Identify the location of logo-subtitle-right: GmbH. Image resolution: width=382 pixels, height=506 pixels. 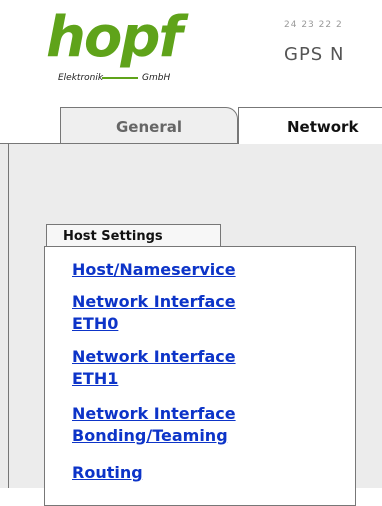
(156, 78).